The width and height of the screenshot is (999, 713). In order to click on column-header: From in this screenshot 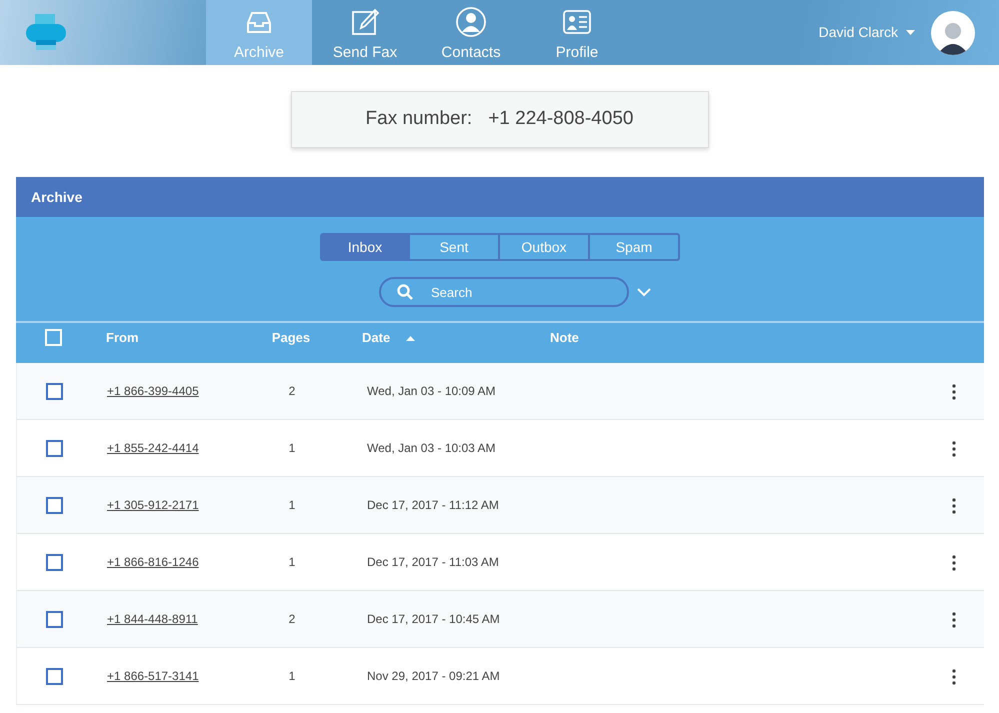, I will do `click(122, 338)`.